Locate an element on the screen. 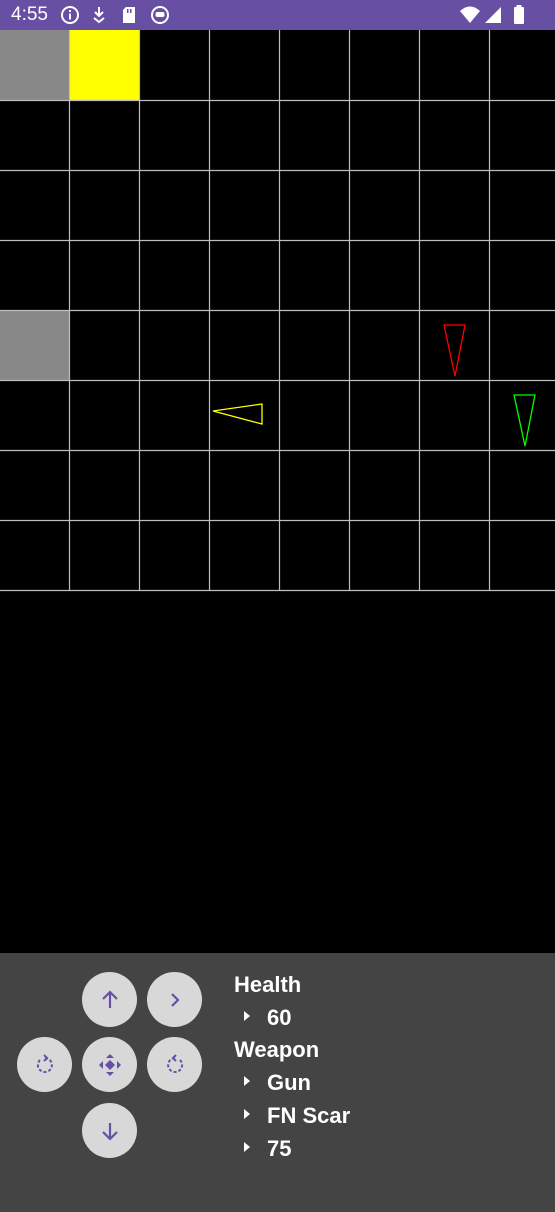  green-triangle is located at coordinates (524, 420).